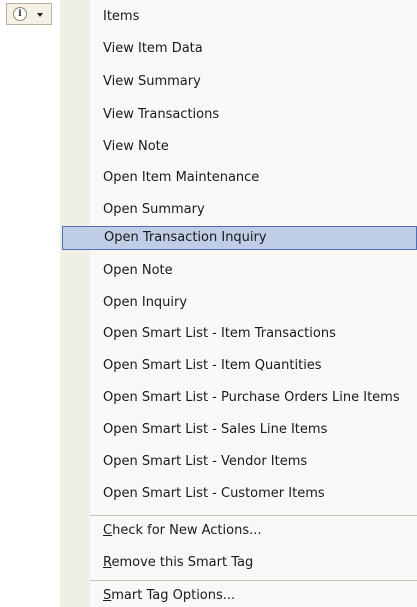 The image size is (417, 607). Describe the element at coordinates (253, 430) in the screenshot. I see `menu-item-smart-list-sales-line-items: Open Smart List - Sales Line Items` at that location.